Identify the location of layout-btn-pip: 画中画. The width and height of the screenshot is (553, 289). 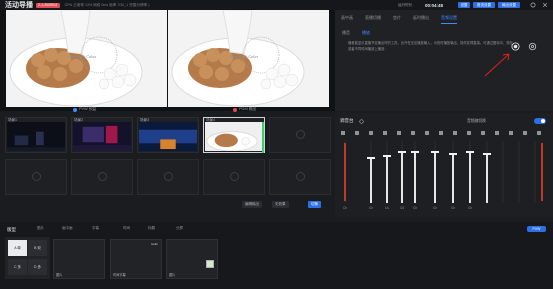
(67, 228).